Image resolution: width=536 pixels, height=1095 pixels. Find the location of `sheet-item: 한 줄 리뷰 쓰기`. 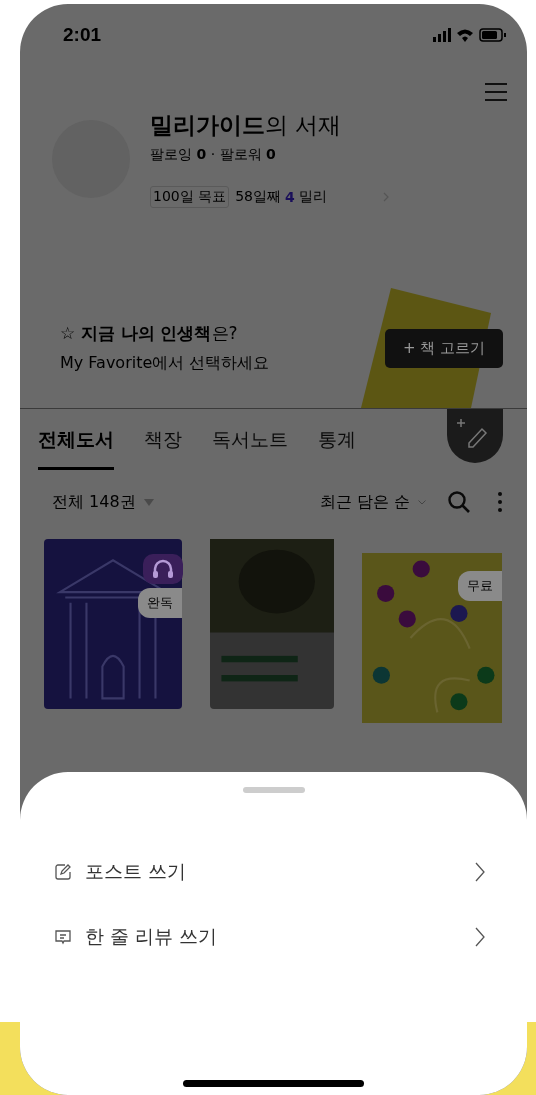

sheet-item: 한 줄 리뷰 쓰기 is located at coordinates (269, 937).